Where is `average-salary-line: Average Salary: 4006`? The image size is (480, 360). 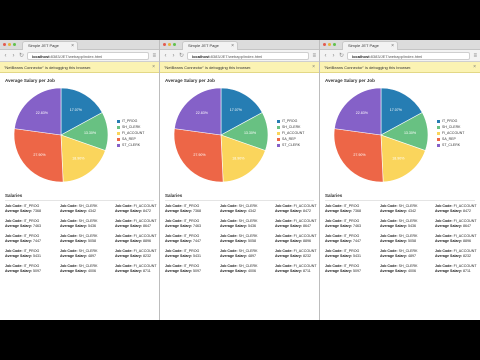 average-salary-line: Average Salary: 4006 is located at coordinates (87, 271).